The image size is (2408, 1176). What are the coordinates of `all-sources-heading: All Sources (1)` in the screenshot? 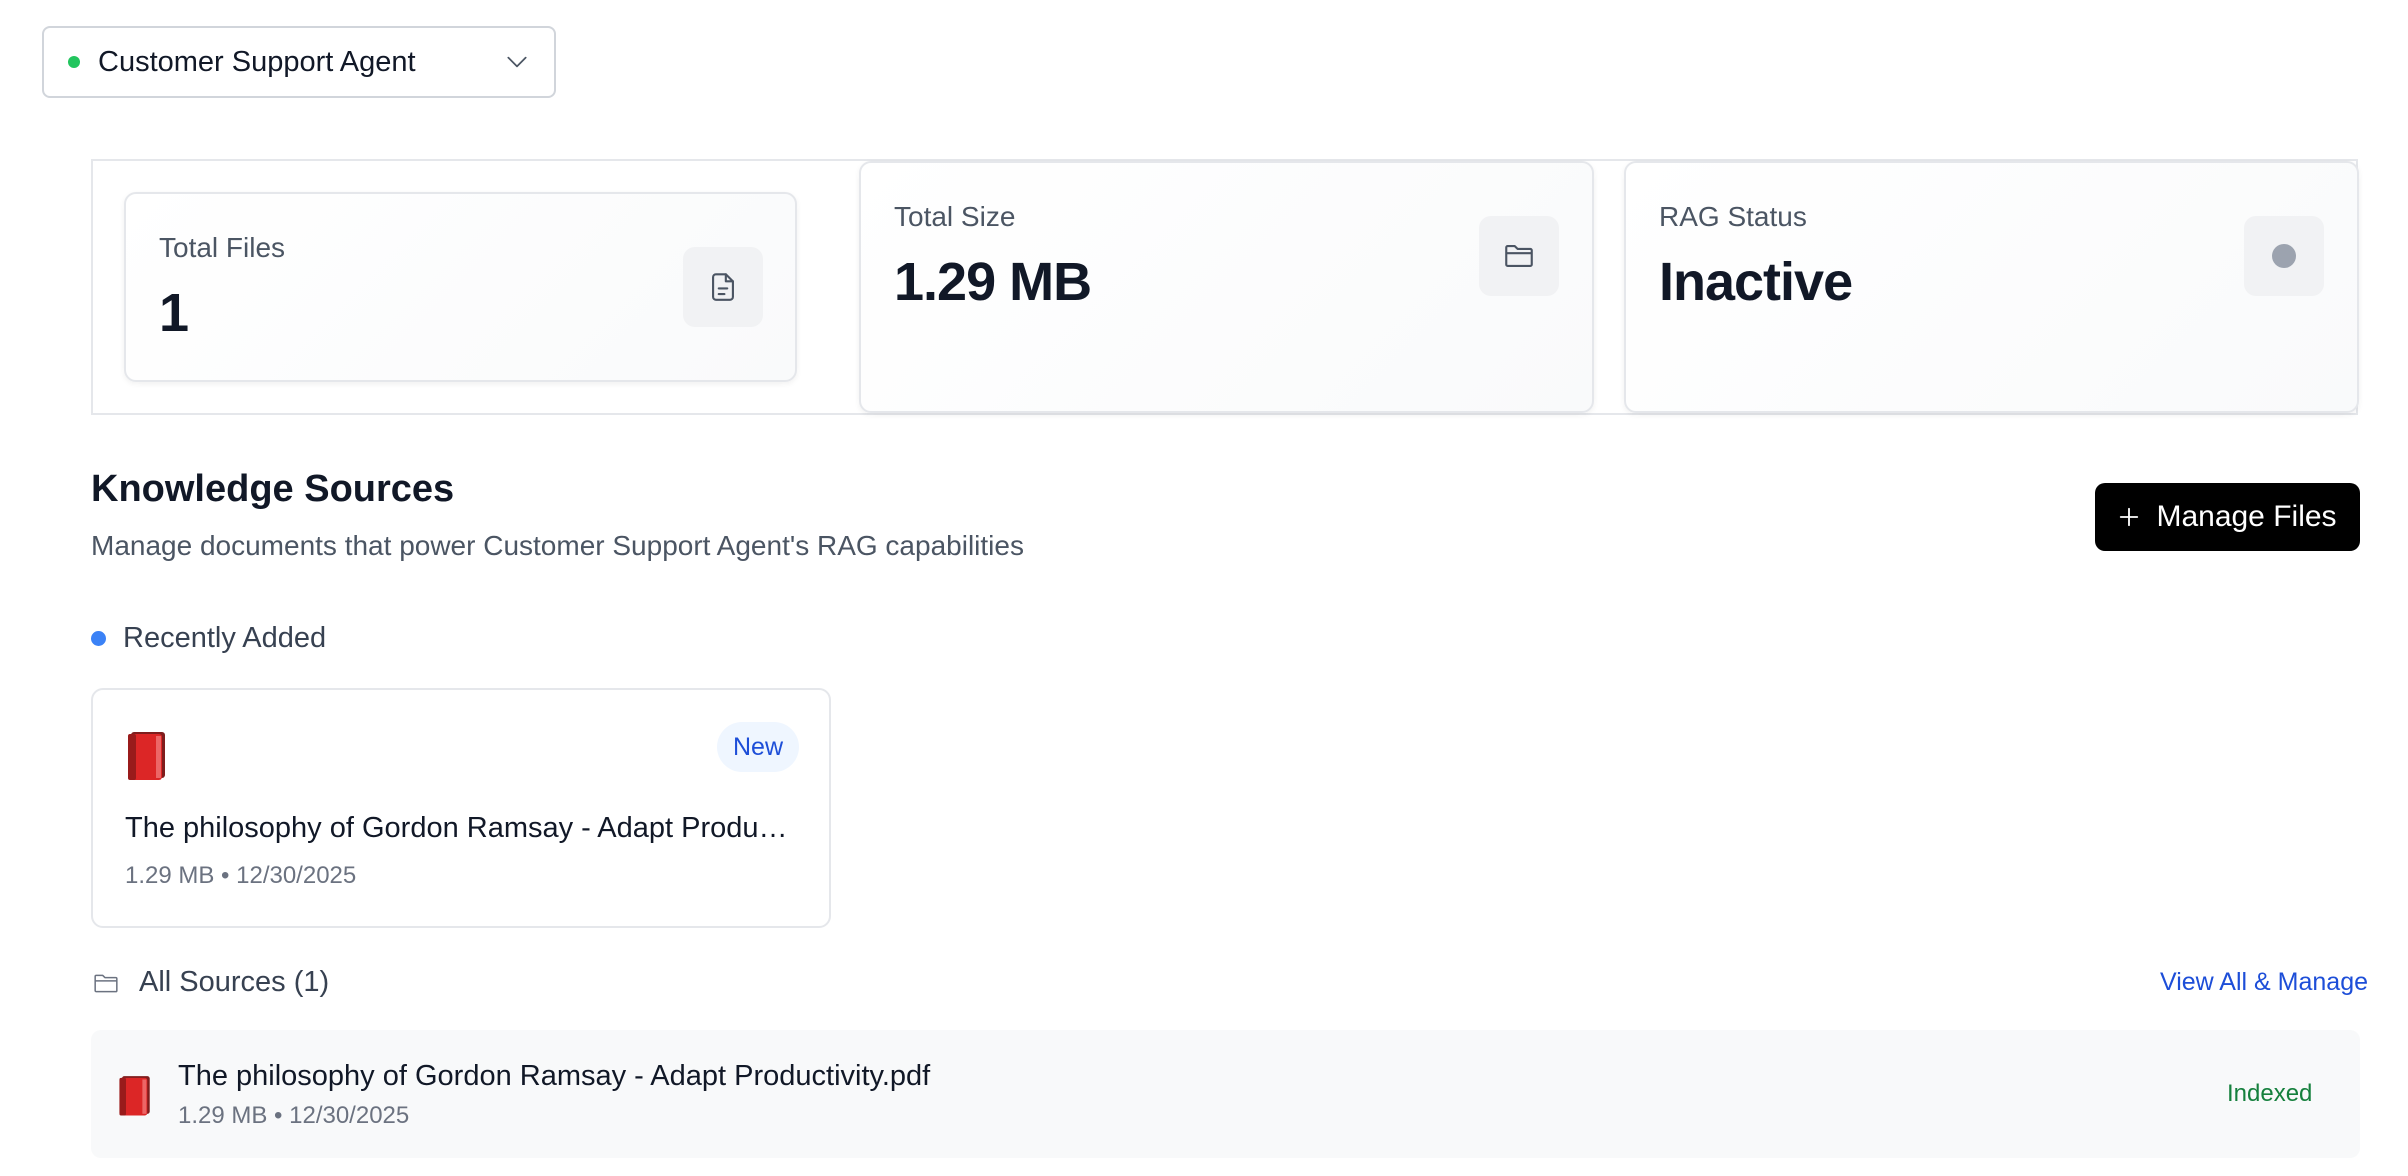 It's located at (210, 982).